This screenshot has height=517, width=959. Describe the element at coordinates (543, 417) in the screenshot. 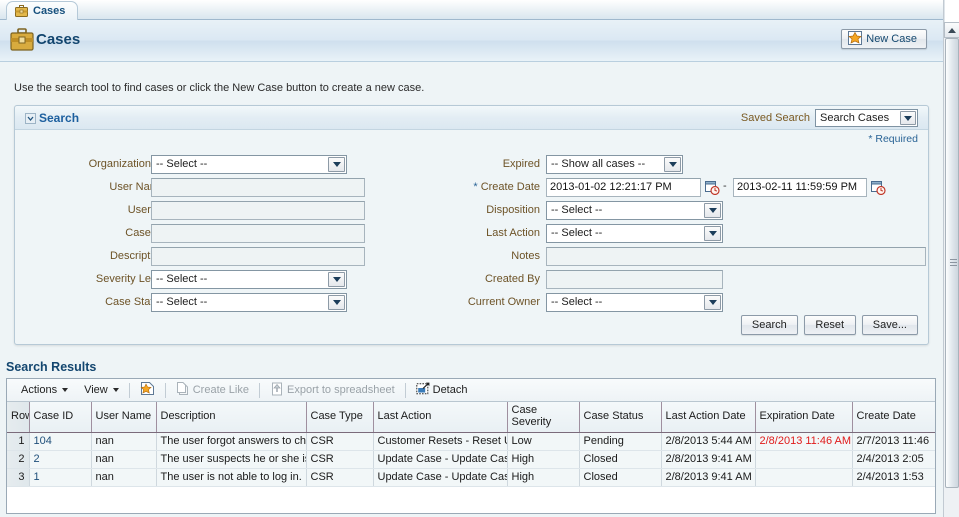

I see `column-header-case-severity: Case Severity` at that location.